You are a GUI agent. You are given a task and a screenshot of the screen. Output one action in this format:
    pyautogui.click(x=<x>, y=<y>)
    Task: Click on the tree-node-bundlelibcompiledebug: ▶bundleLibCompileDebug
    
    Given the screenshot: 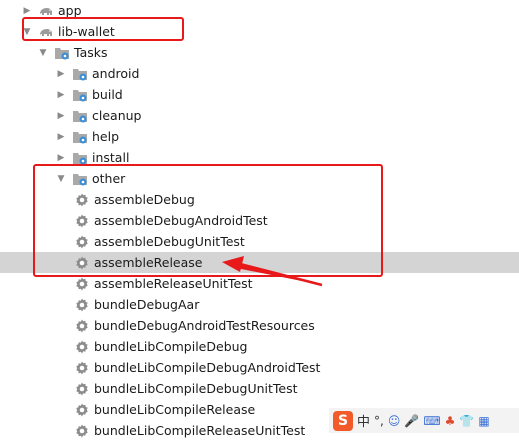 What is the action you would take?
    pyautogui.click(x=259, y=346)
    